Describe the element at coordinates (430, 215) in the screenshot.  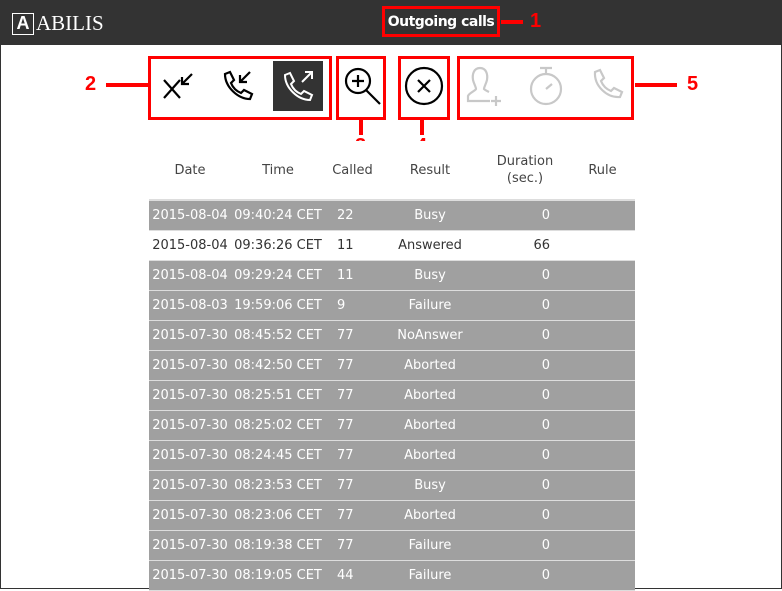
I see `cell-result: Busy` at that location.